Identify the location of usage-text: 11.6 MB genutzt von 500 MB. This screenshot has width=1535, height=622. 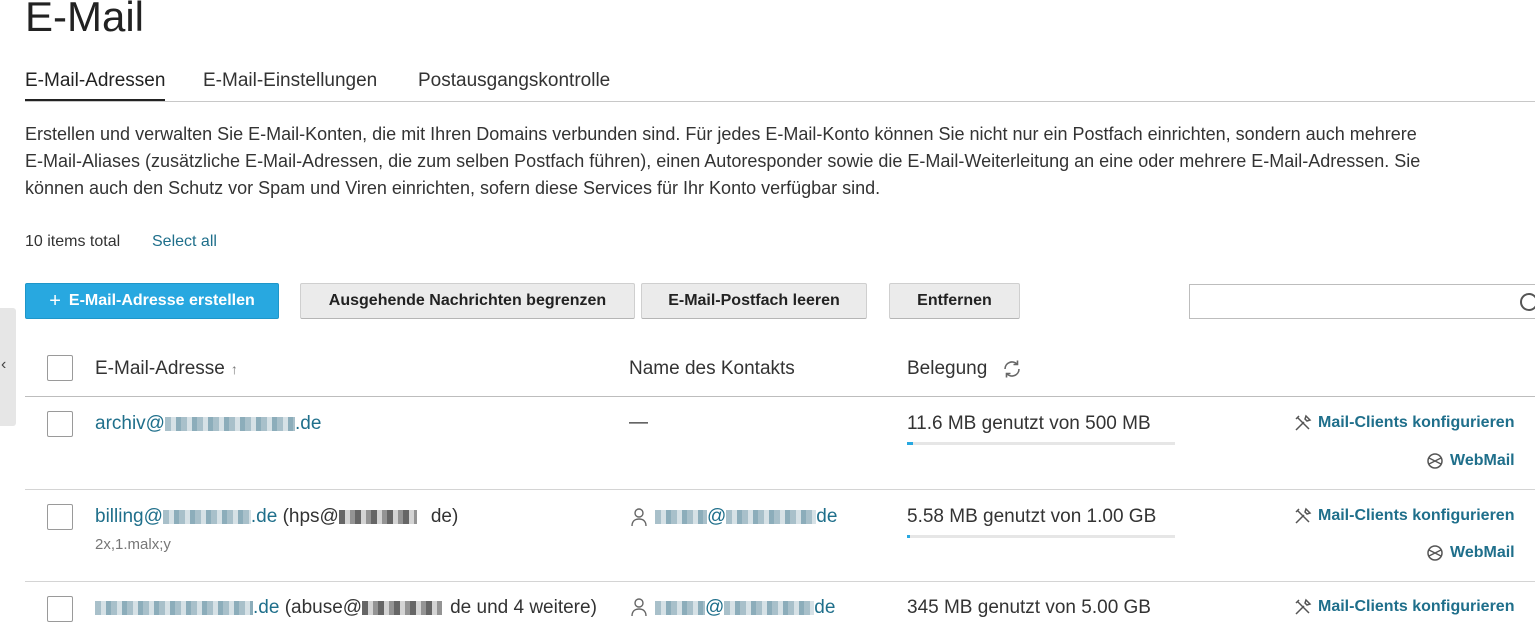
(1029, 423).